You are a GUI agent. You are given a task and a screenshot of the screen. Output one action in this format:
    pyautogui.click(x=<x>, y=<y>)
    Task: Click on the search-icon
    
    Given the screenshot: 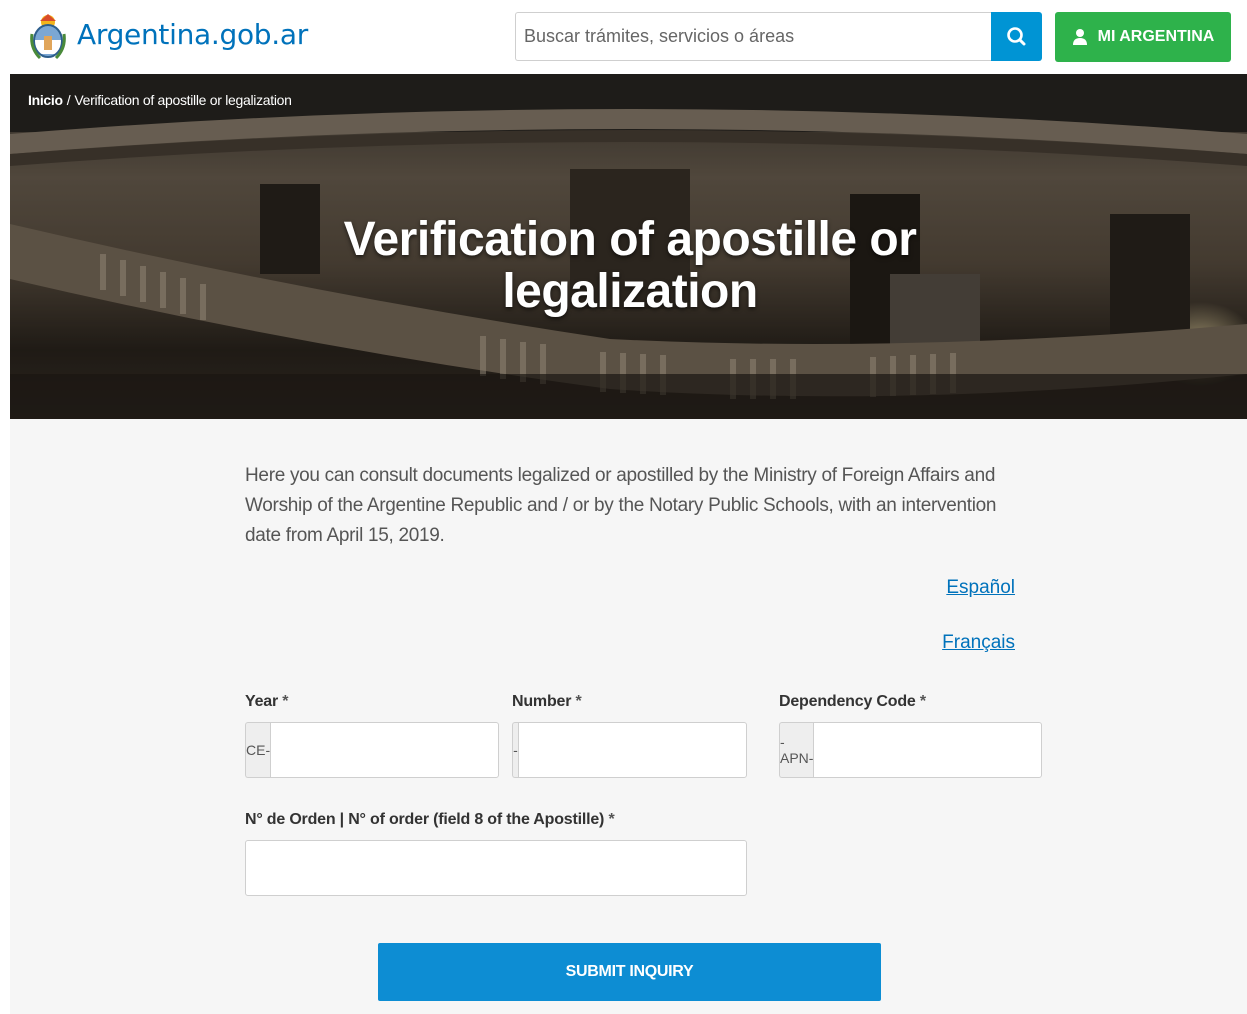 What is the action you would take?
    pyautogui.click(x=1016, y=36)
    